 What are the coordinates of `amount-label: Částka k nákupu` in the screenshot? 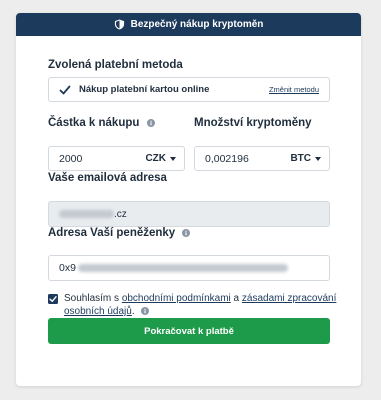 It's located at (101, 123).